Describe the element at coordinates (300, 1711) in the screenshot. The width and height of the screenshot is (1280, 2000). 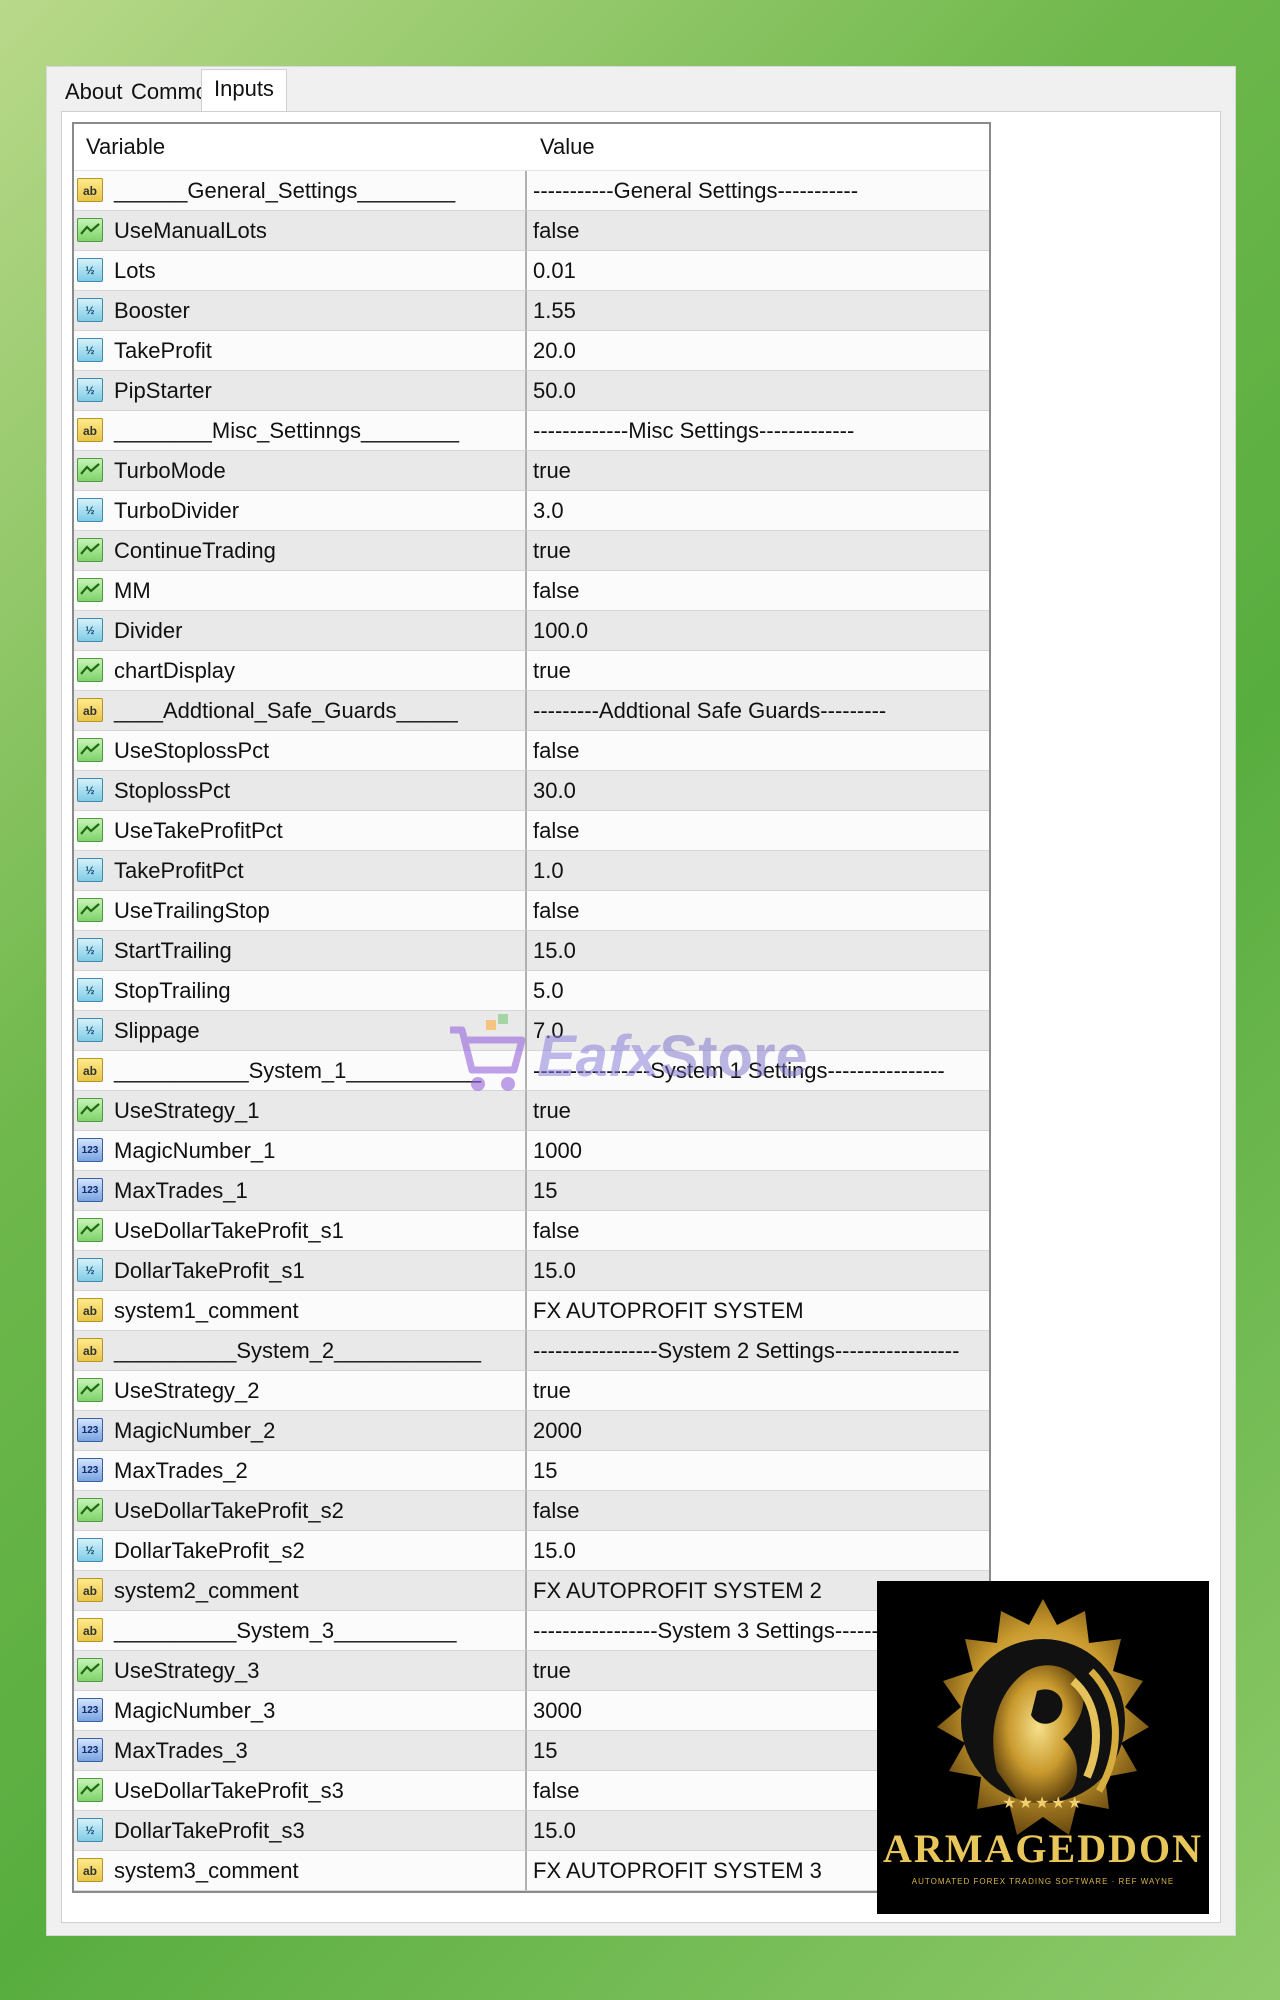
I see `variable-cell: 123 MagicNumber_3` at that location.